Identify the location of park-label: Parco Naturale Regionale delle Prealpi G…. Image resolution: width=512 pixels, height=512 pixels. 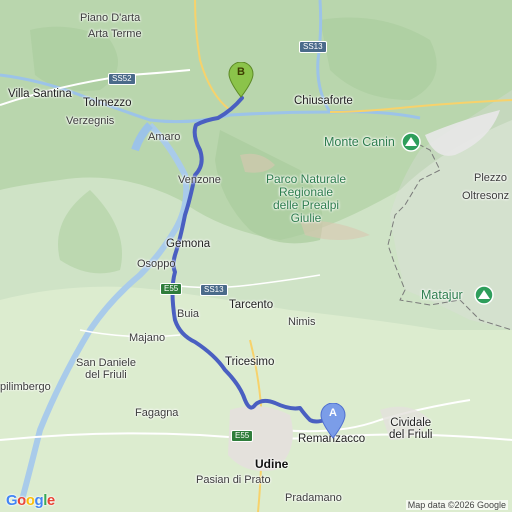
(306, 198).